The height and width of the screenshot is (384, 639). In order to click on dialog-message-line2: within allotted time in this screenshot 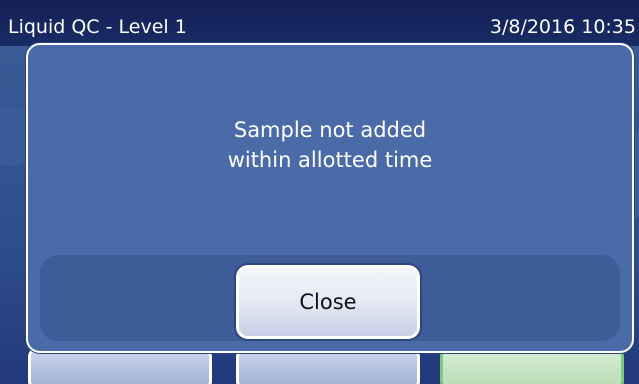, I will do `click(330, 160)`.